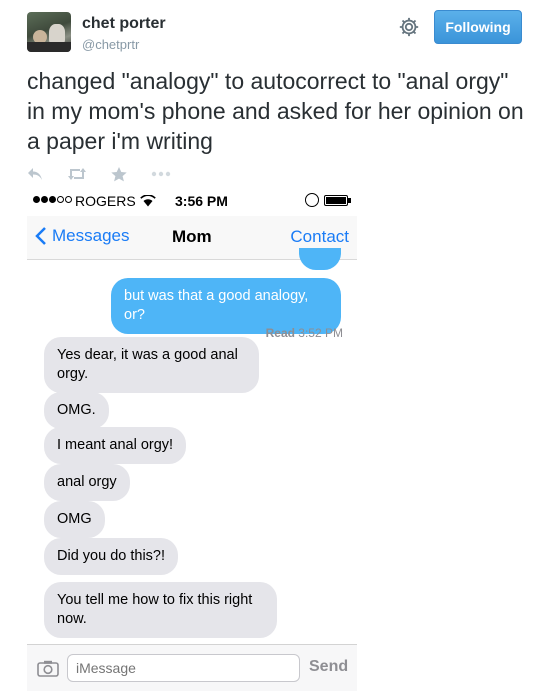 The image size is (550, 699). What do you see at coordinates (183, 668) in the screenshot?
I see `message-input` at bounding box center [183, 668].